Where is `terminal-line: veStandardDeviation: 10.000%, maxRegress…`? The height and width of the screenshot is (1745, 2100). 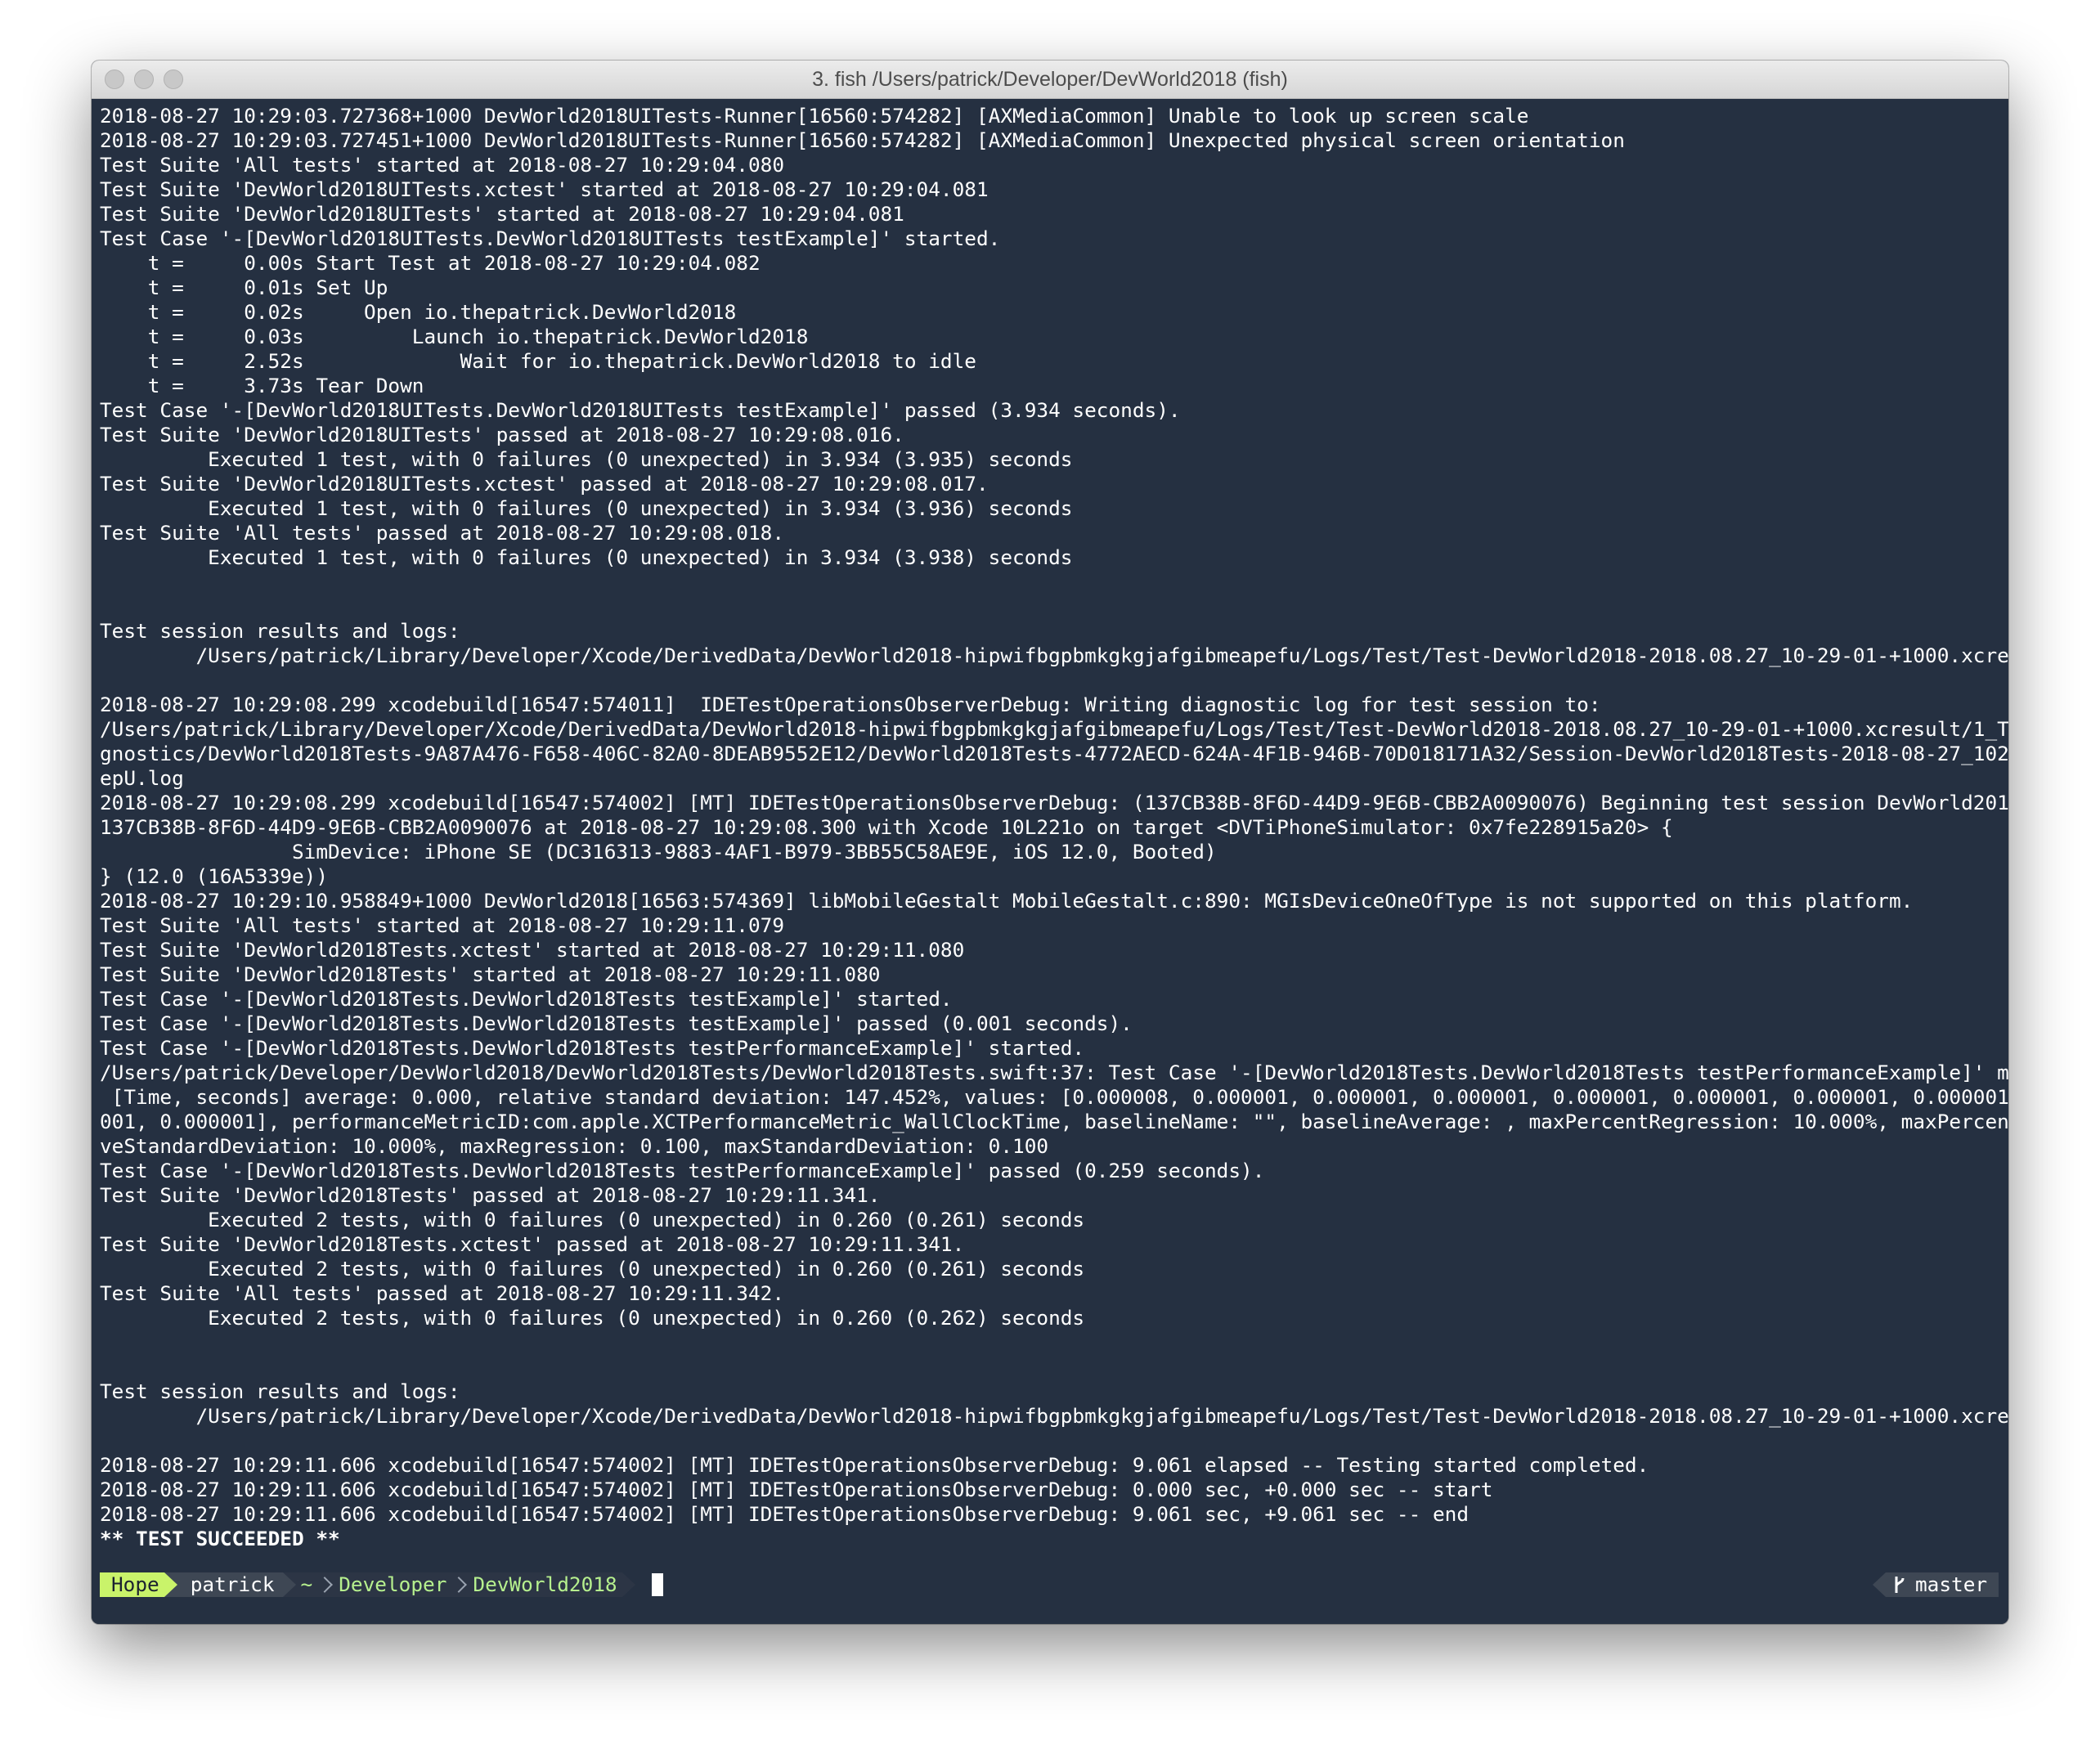
terminal-line: veStandardDeviation: 10.000%, maxRegress… is located at coordinates (574, 1146).